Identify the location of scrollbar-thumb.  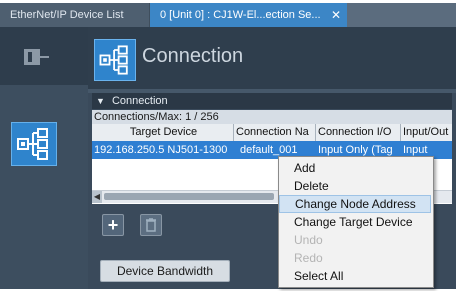
(189, 196).